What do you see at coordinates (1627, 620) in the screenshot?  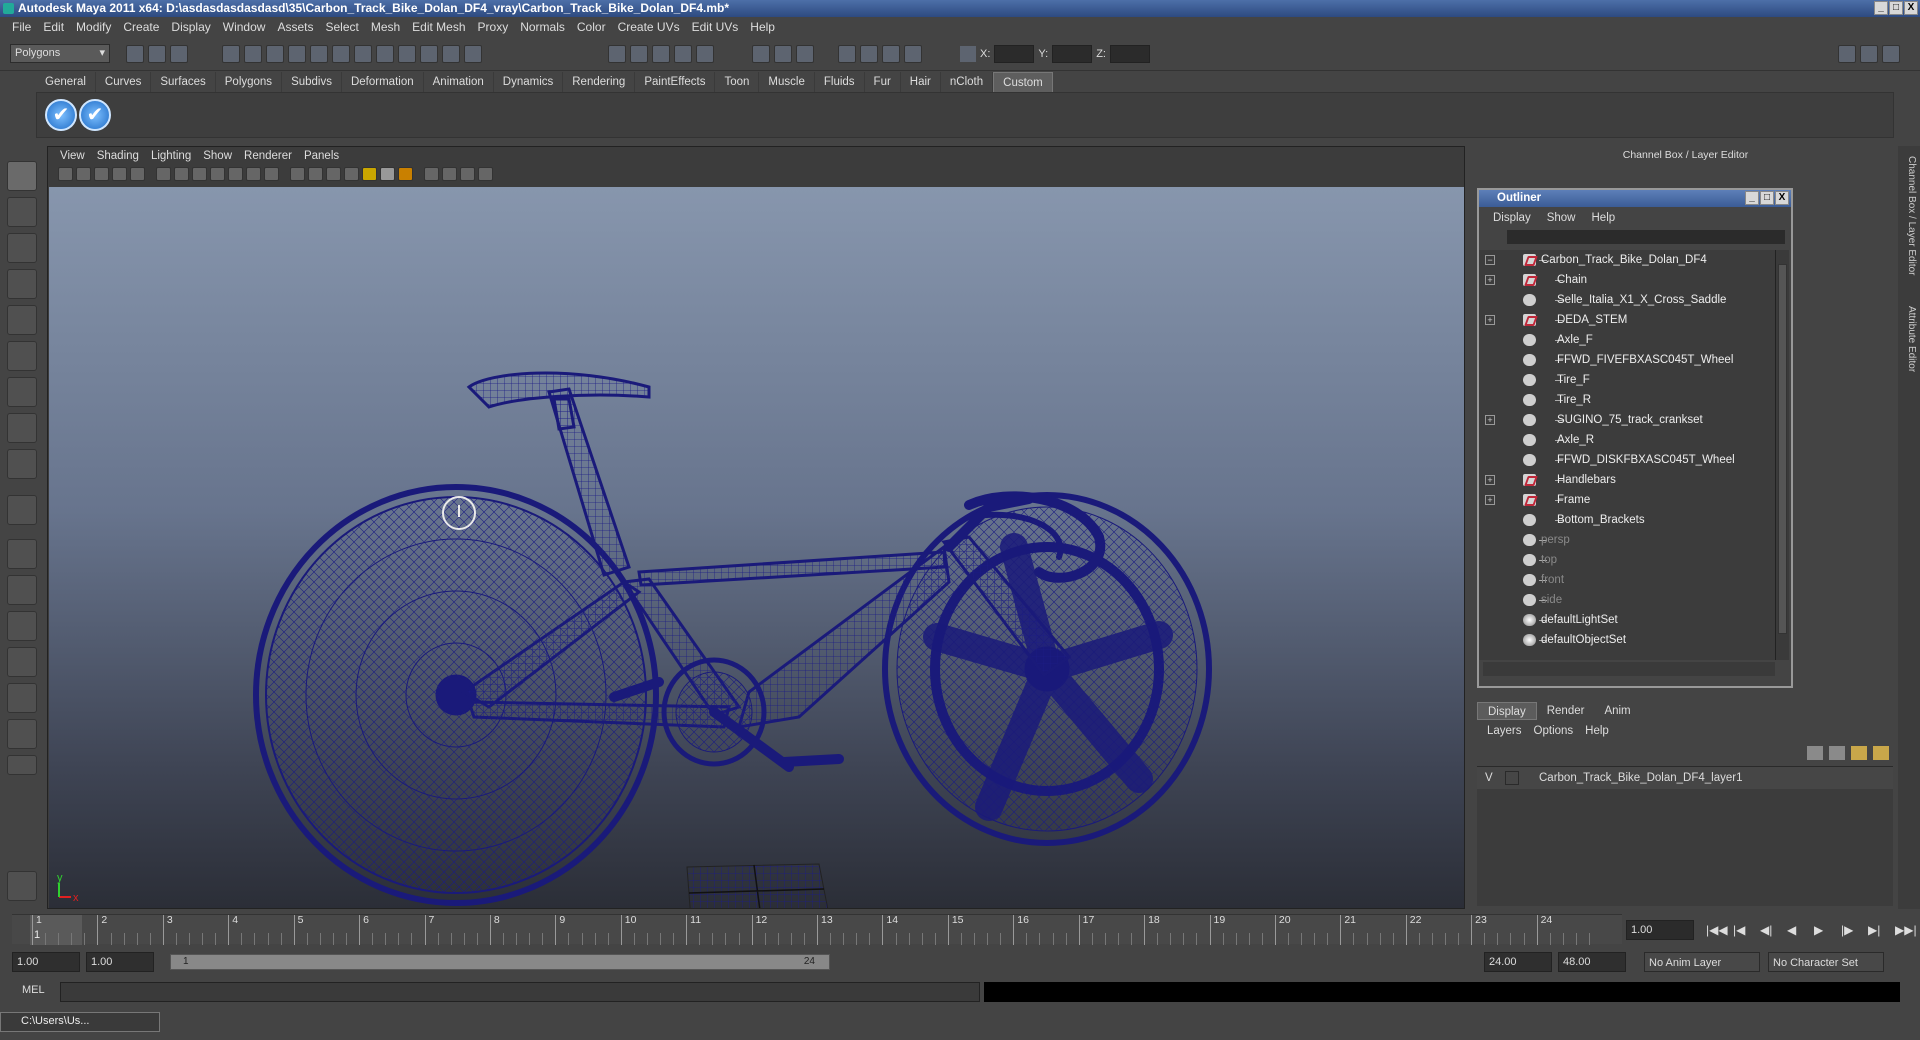 I see `outliner-item: defaultLightSet` at bounding box center [1627, 620].